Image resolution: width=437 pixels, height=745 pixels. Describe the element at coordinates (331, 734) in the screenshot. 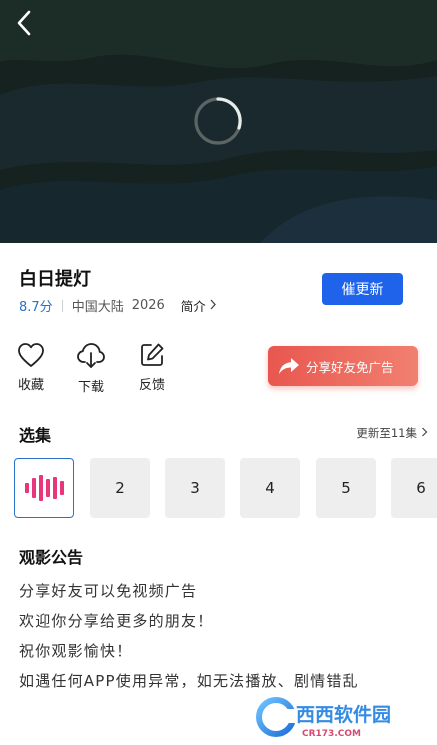

I see `svg-text: CR173.COM` at that location.